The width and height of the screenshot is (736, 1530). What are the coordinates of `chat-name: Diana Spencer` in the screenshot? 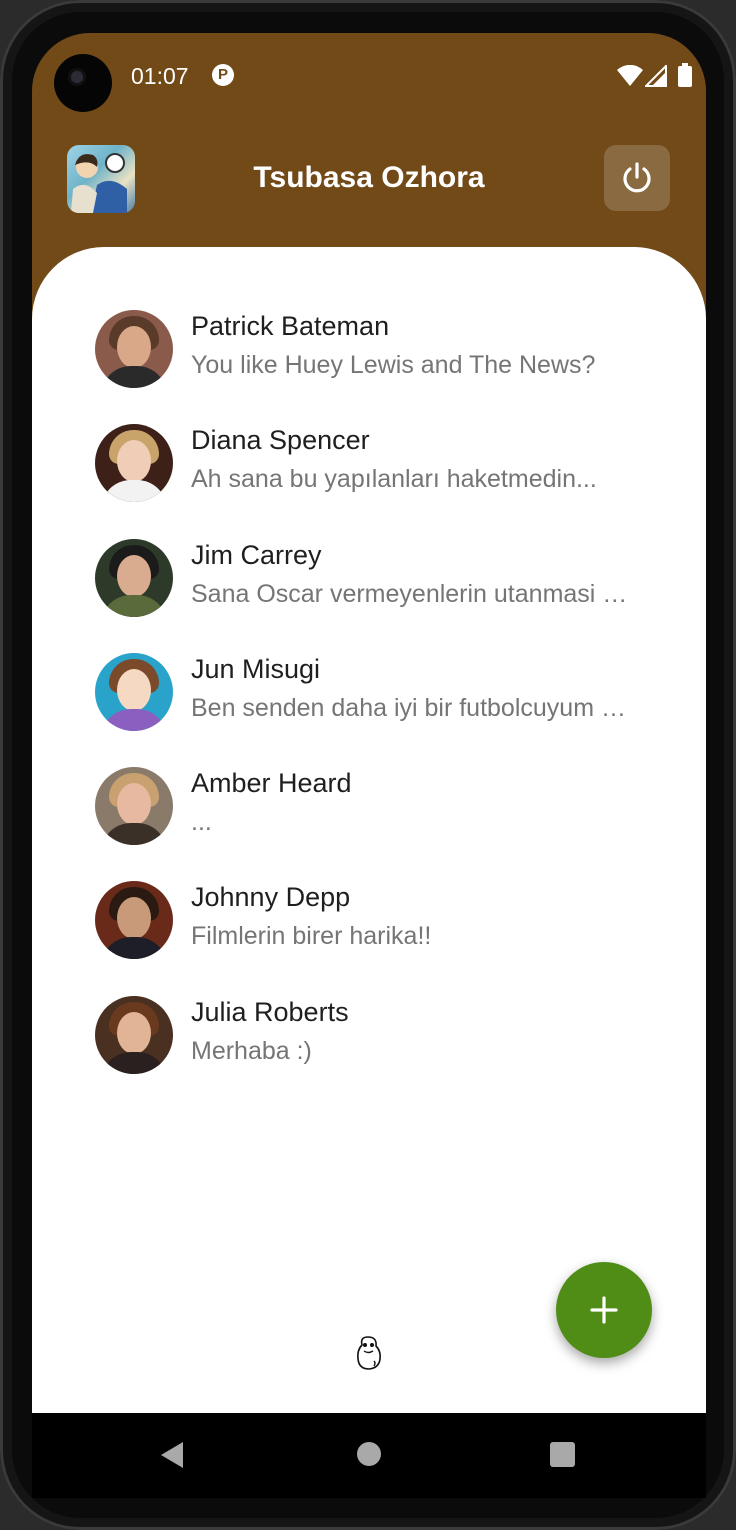 It's located at (280, 440).